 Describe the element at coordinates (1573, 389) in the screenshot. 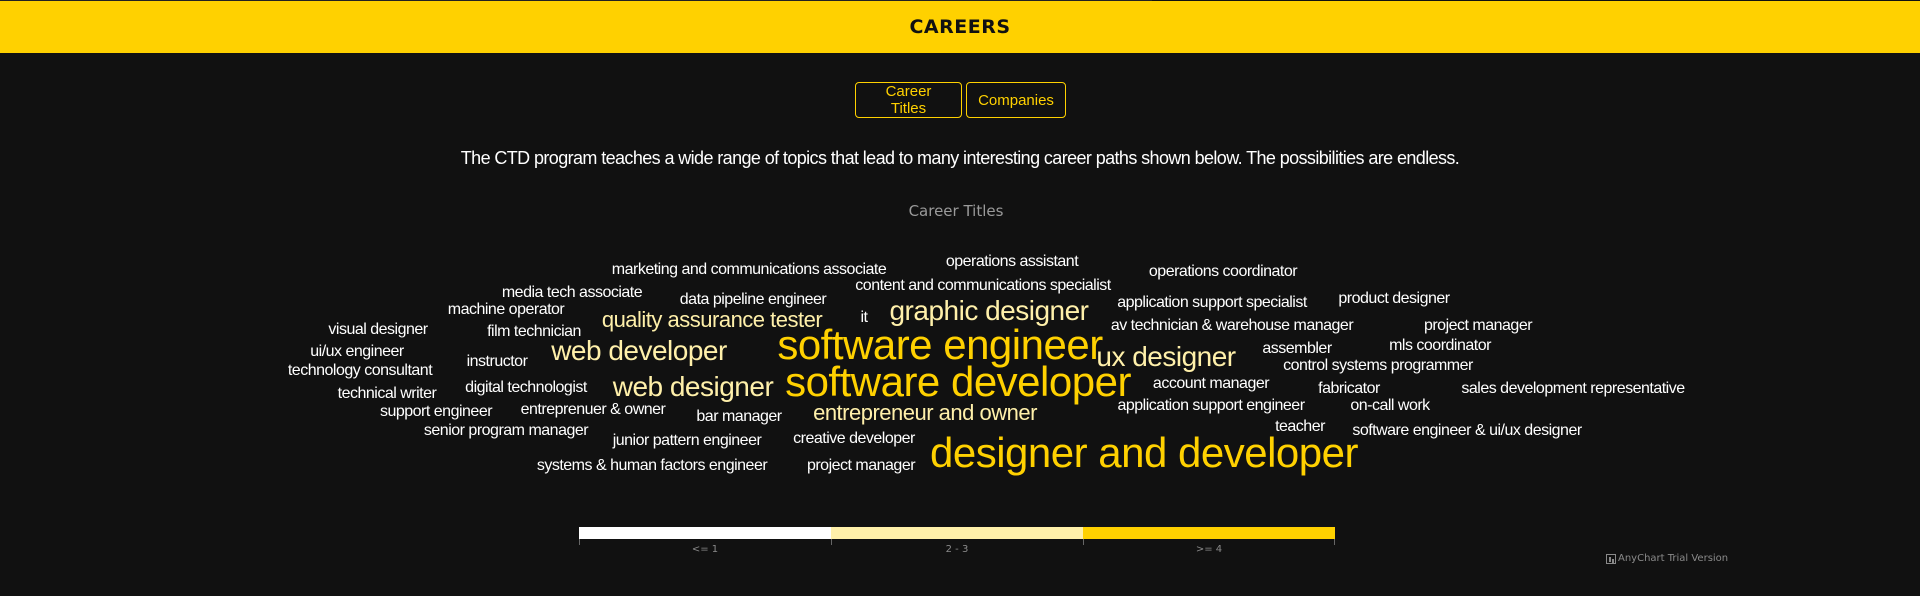

I see `cloud-word: sales development representative` at that location.